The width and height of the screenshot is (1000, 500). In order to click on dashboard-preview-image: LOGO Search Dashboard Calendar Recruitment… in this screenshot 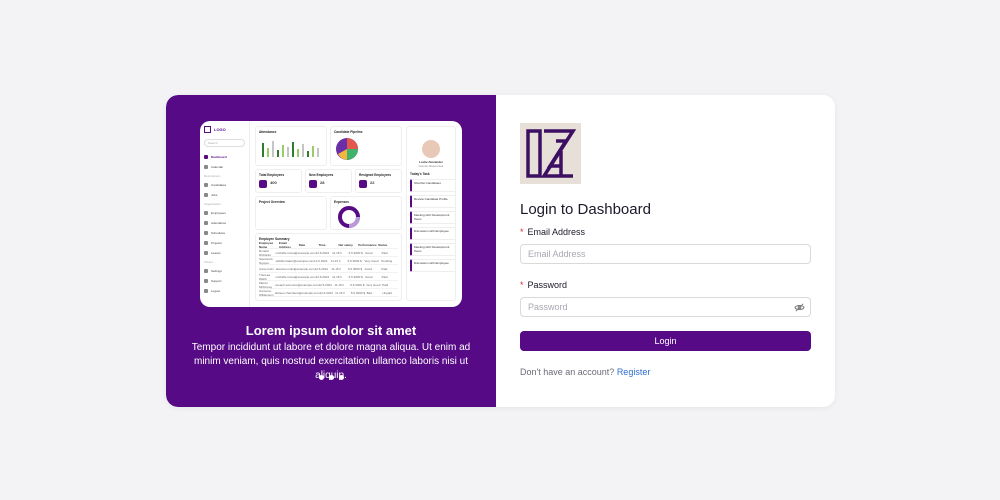, I will do `click(331, 214)`.